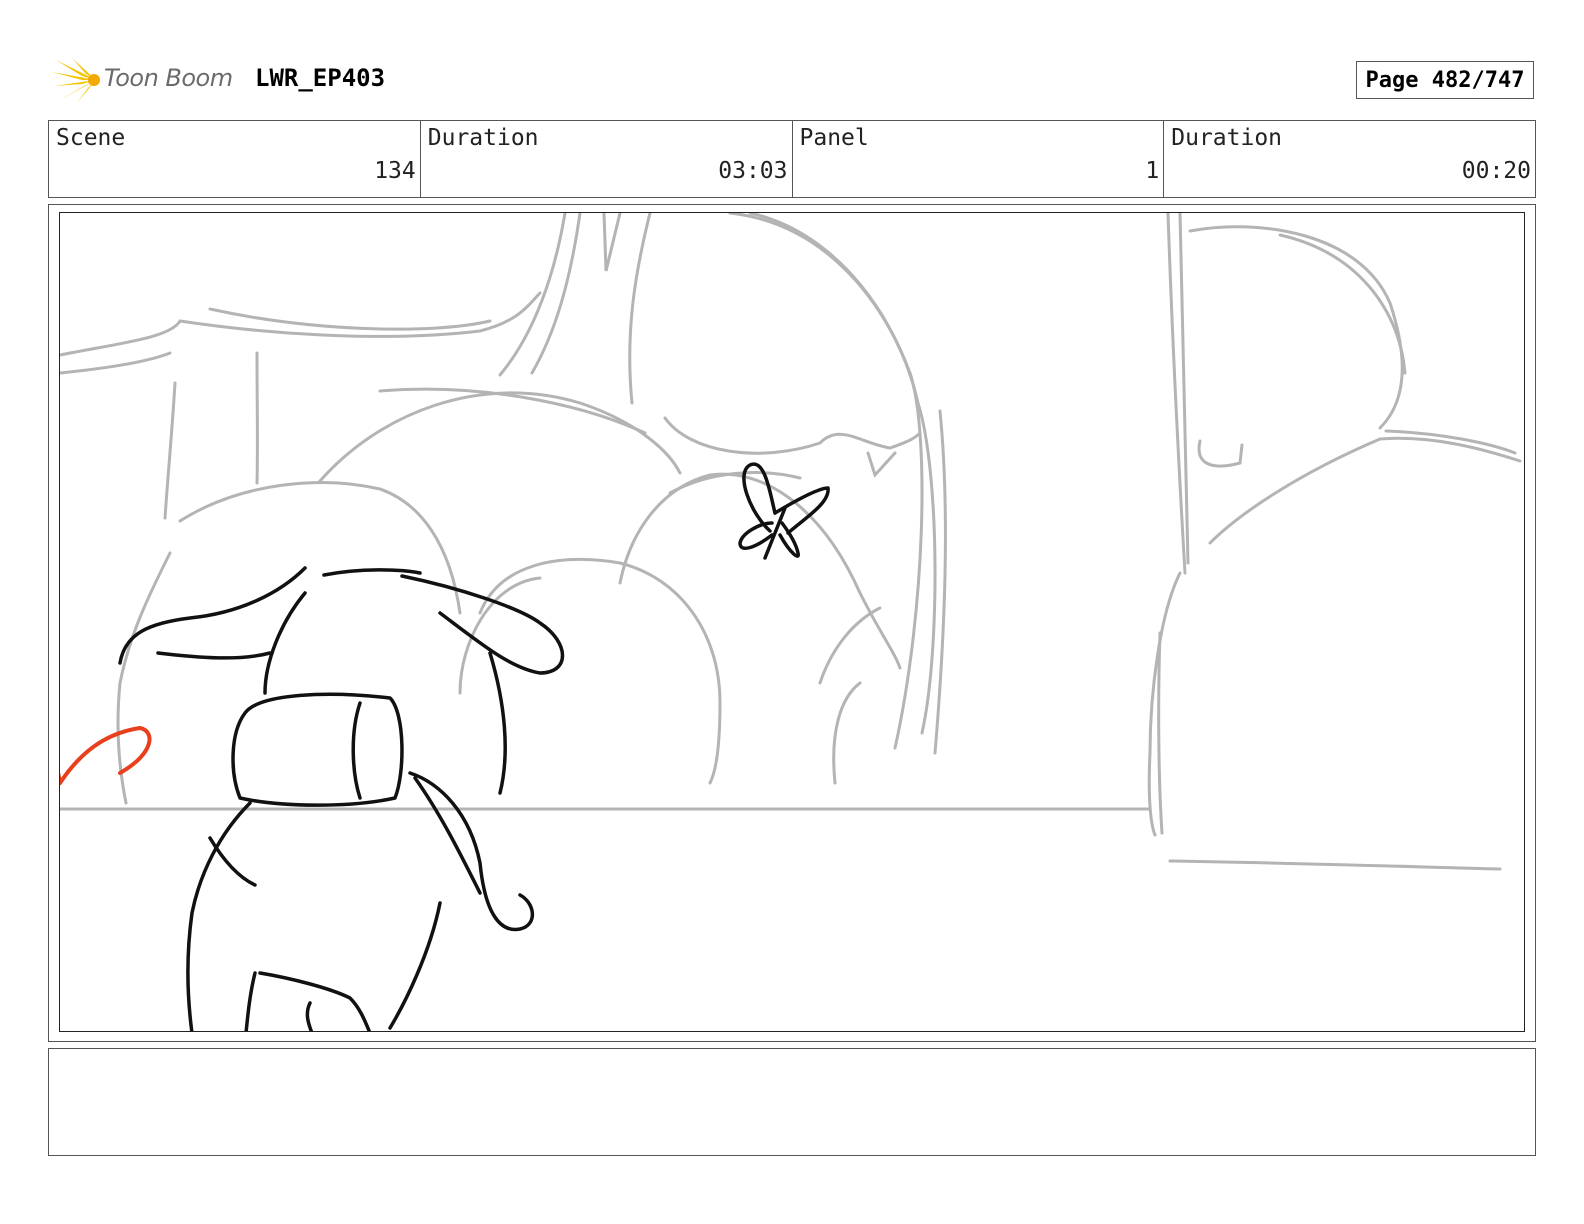  What do you see at coordinates (91, 138) in the screenshot?
I see `scene-label: Scene` at bounding box center [91, 138].